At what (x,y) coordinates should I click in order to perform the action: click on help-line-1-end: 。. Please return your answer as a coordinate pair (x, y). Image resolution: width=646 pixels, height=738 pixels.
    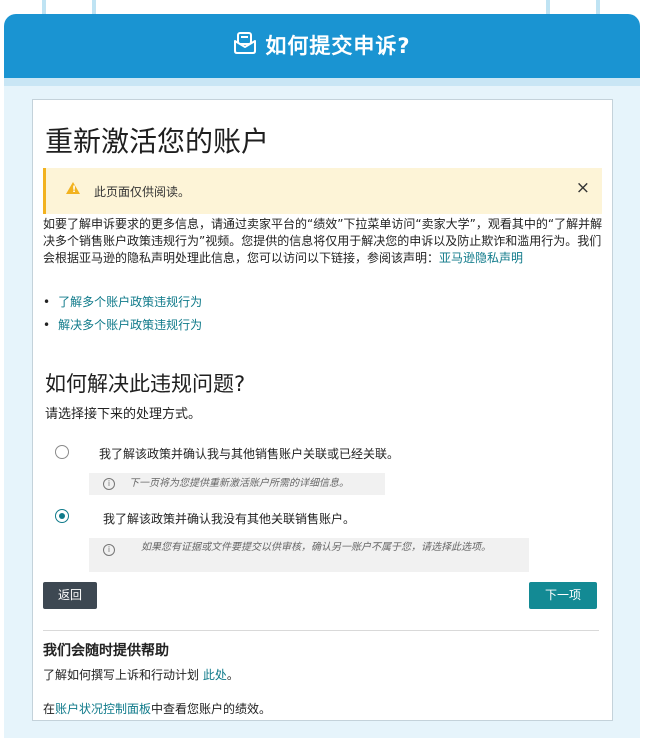
    Looking at the image, I should click on (232, 675).